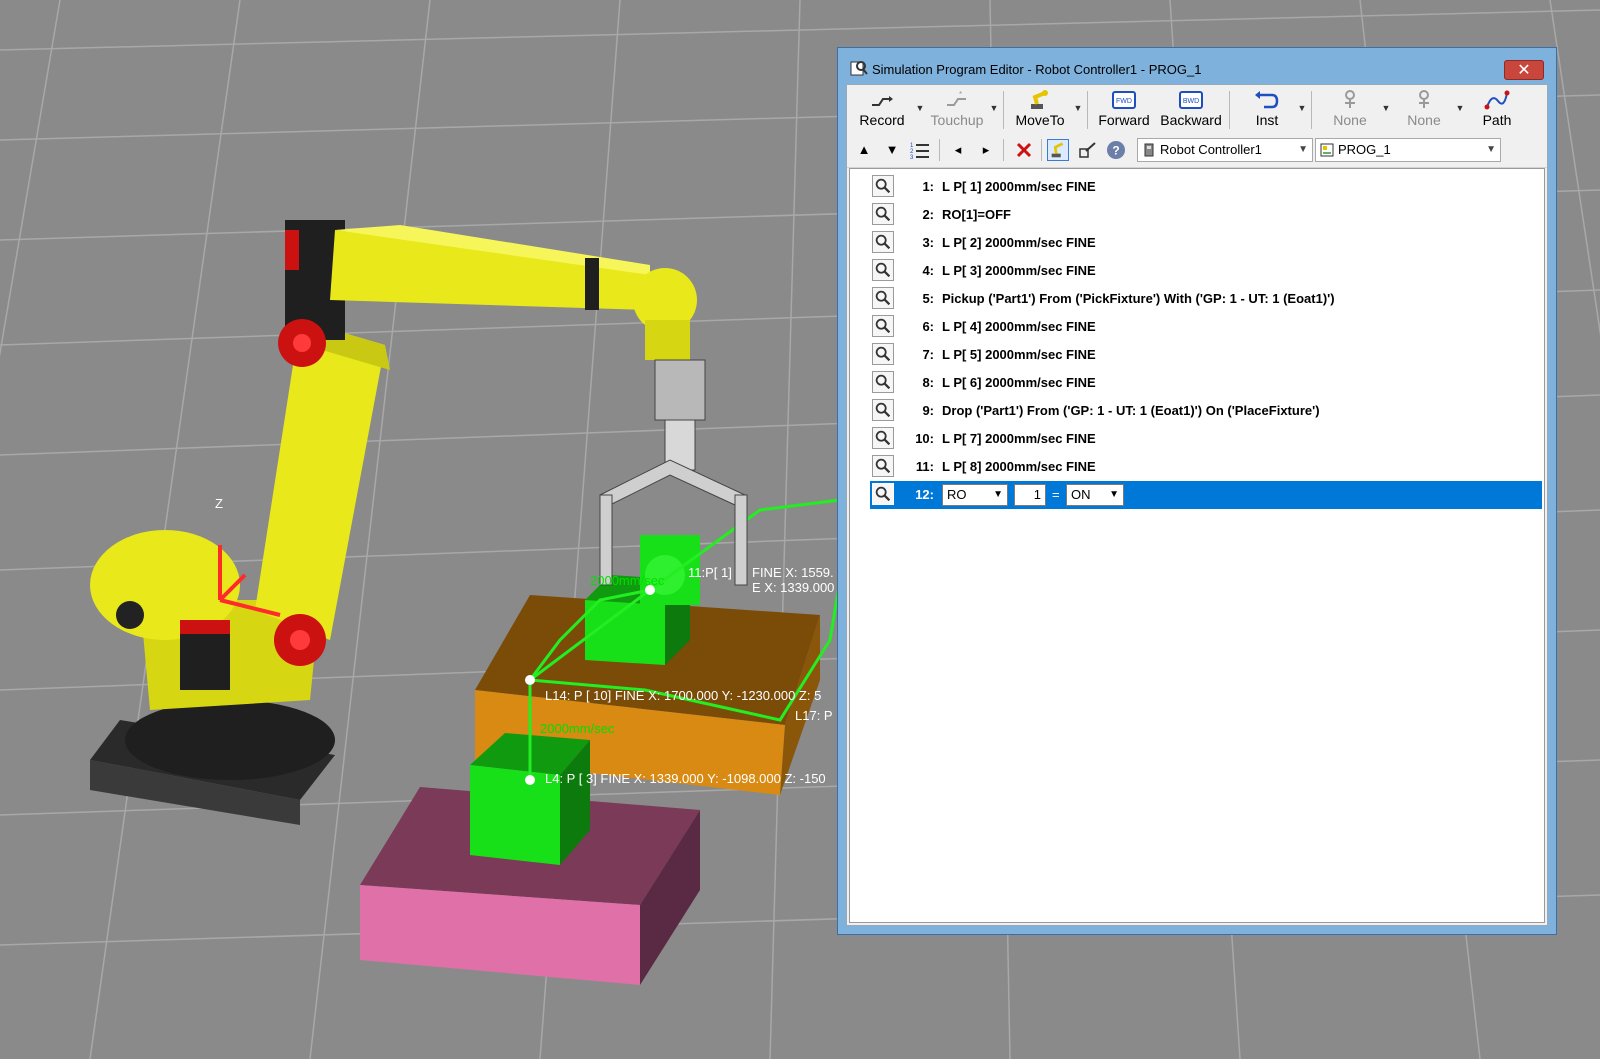  I want to click on none-button-2: None, so click(1424, 109).